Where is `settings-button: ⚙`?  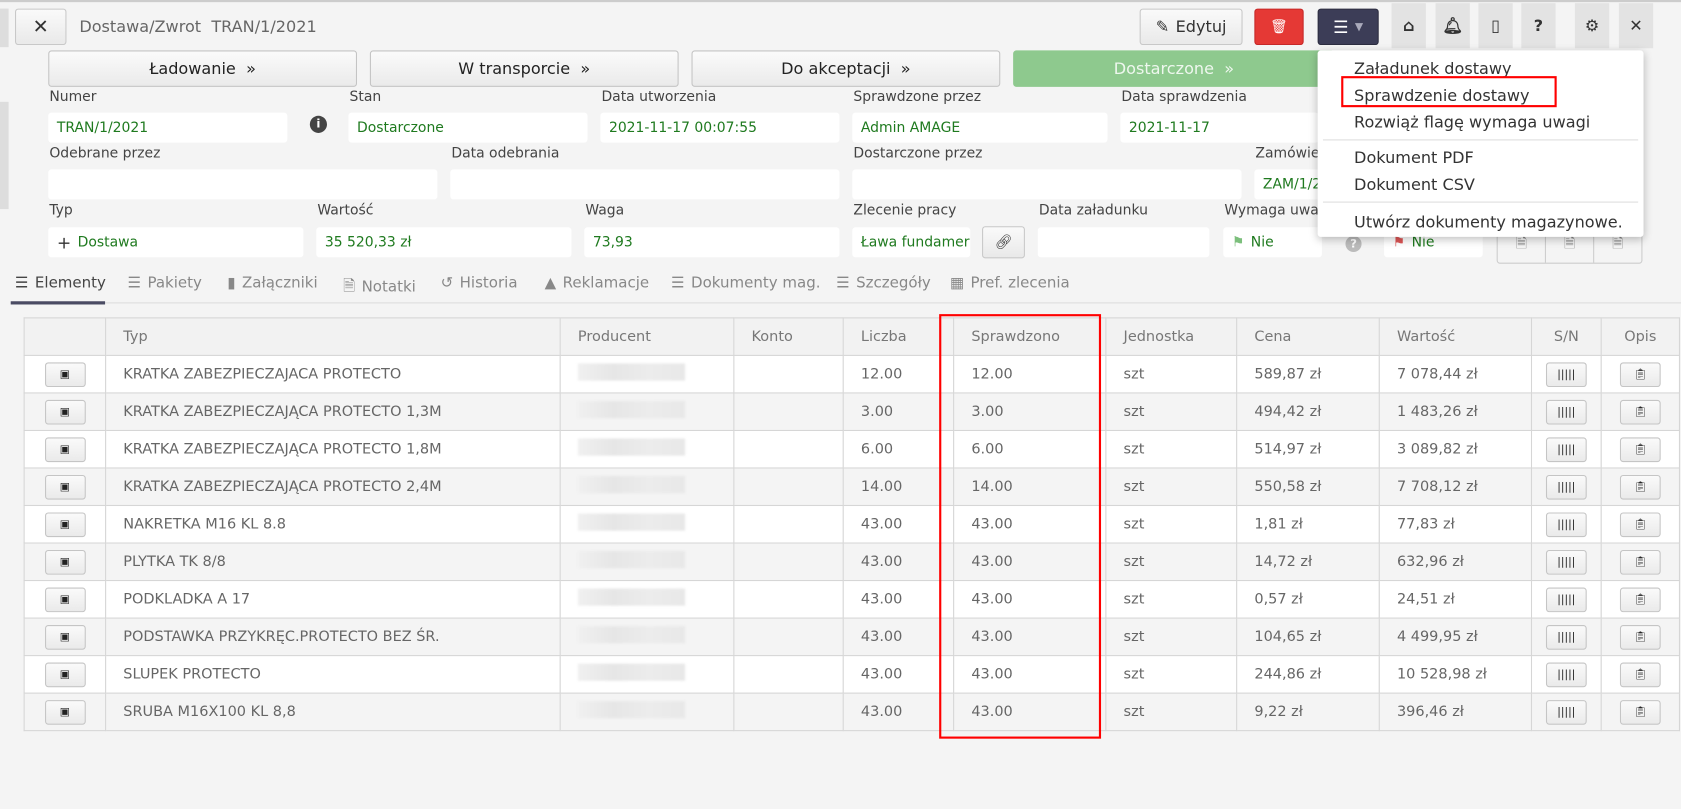
settings-button: ⚙ is located at coordinates (1592, 26).